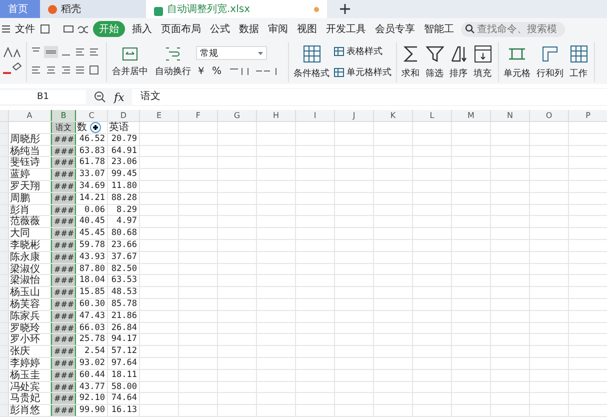 This screenshot has width=607, height=419. I want to click on menu-icon, so click(6, 29).